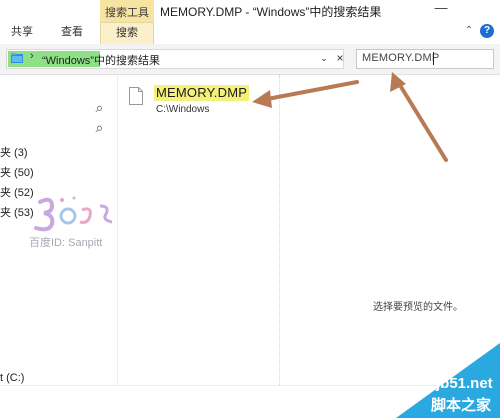  What do you see at coordinates (136, 96) in the screenshot?
I see `file-icon` at bounding box center [136, 96].